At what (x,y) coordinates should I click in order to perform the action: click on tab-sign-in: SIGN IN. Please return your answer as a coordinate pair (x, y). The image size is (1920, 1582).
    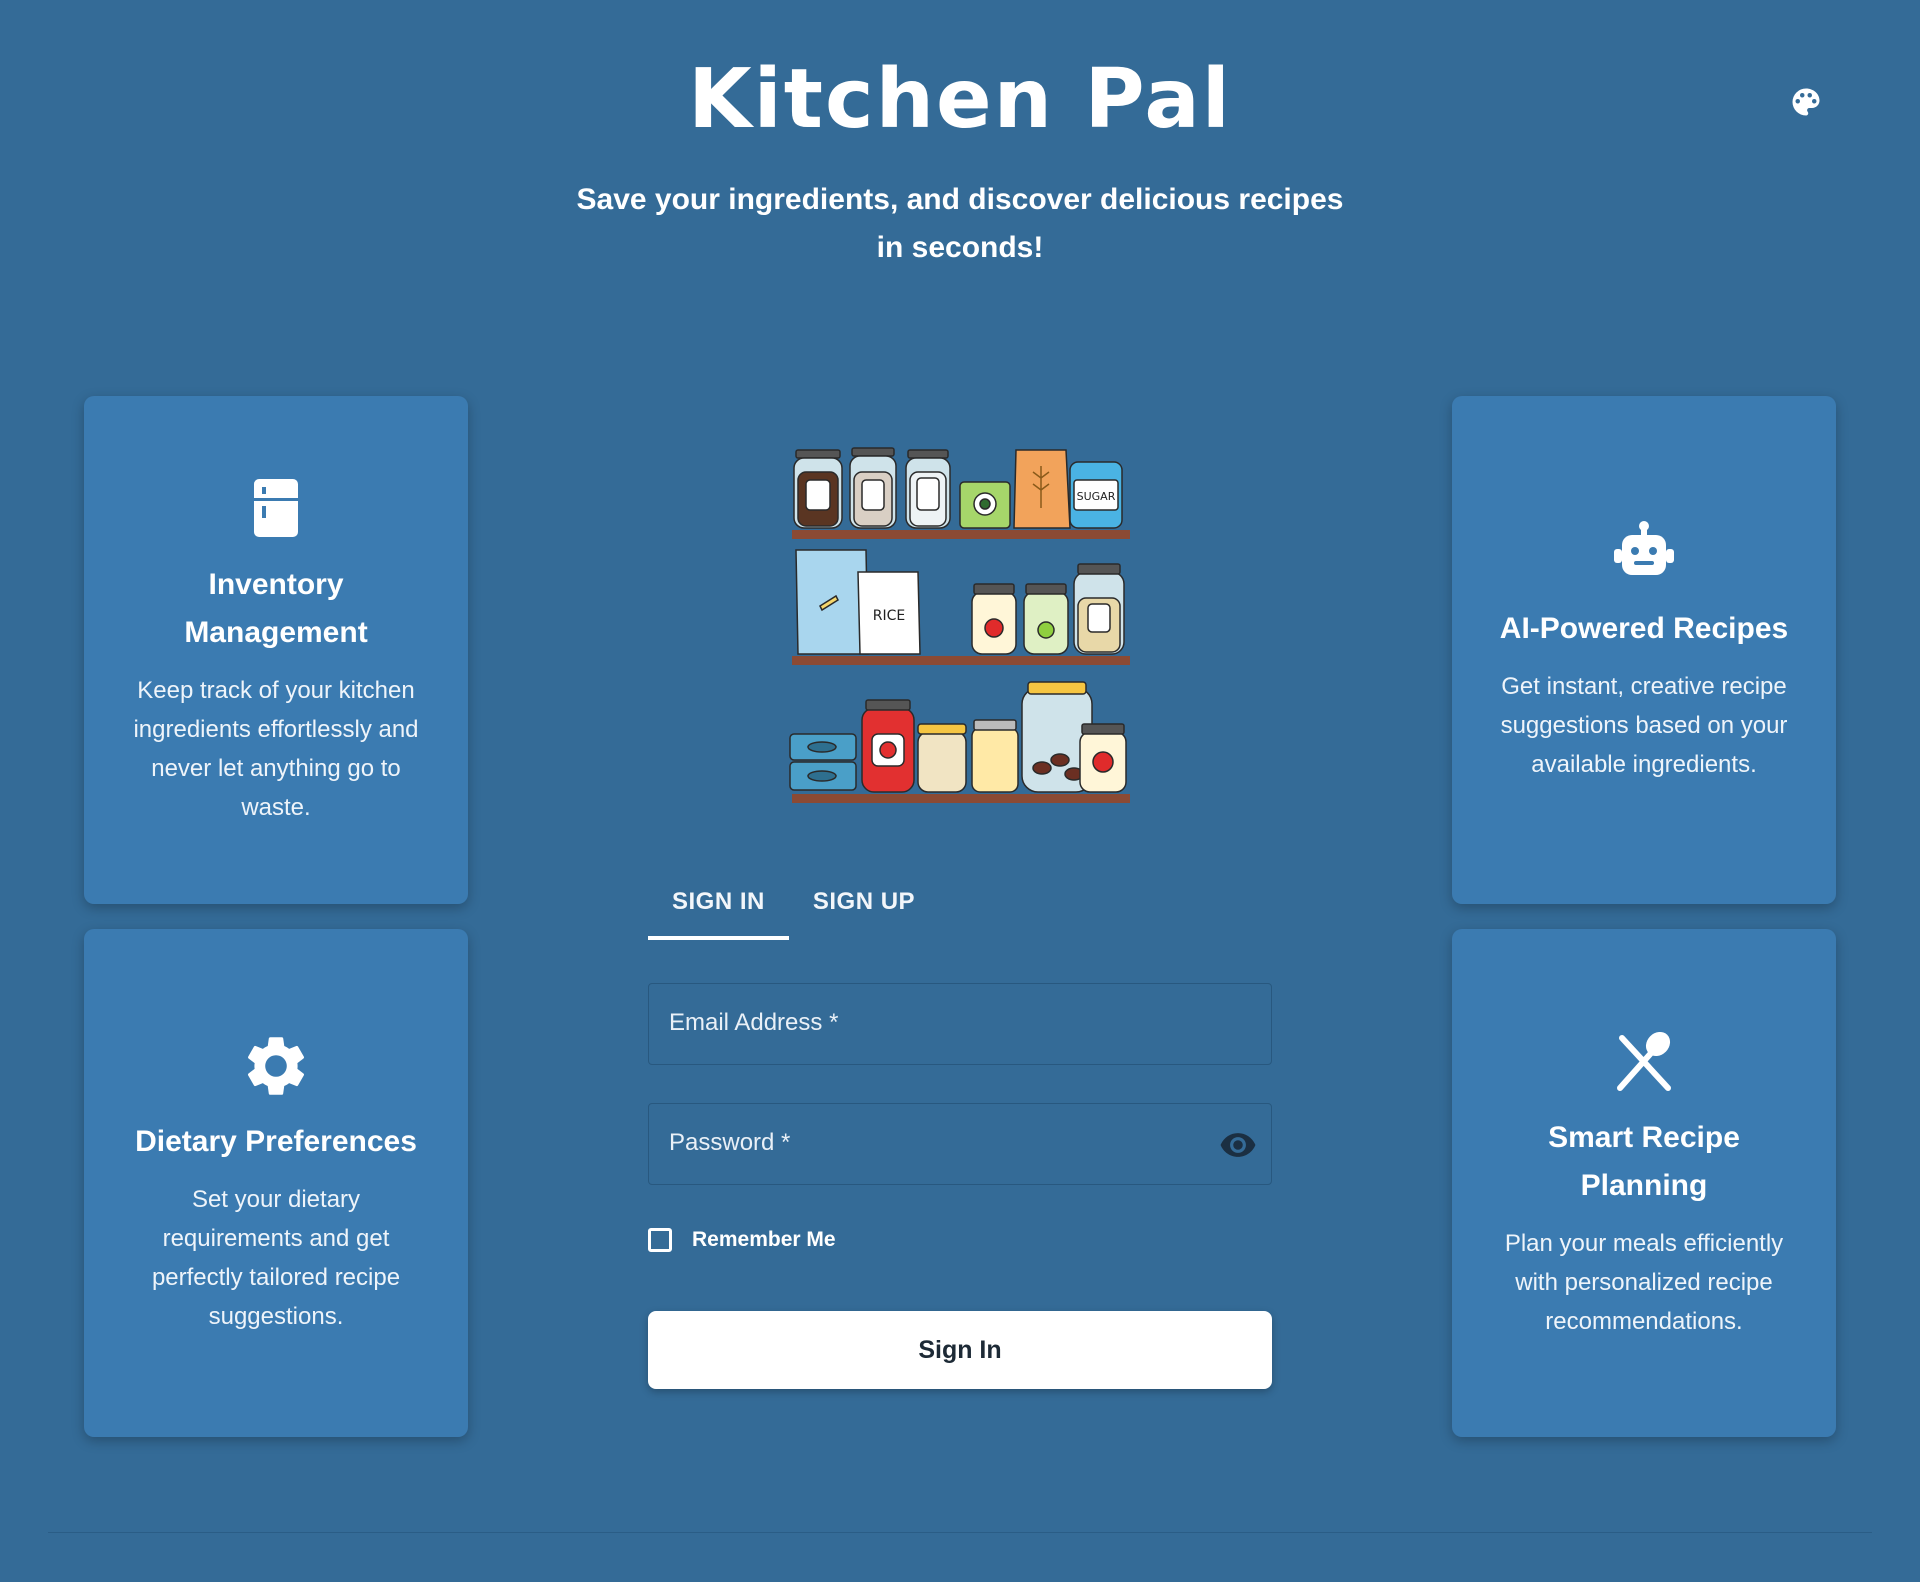
    Looking at the image, I should click on (718, 909).